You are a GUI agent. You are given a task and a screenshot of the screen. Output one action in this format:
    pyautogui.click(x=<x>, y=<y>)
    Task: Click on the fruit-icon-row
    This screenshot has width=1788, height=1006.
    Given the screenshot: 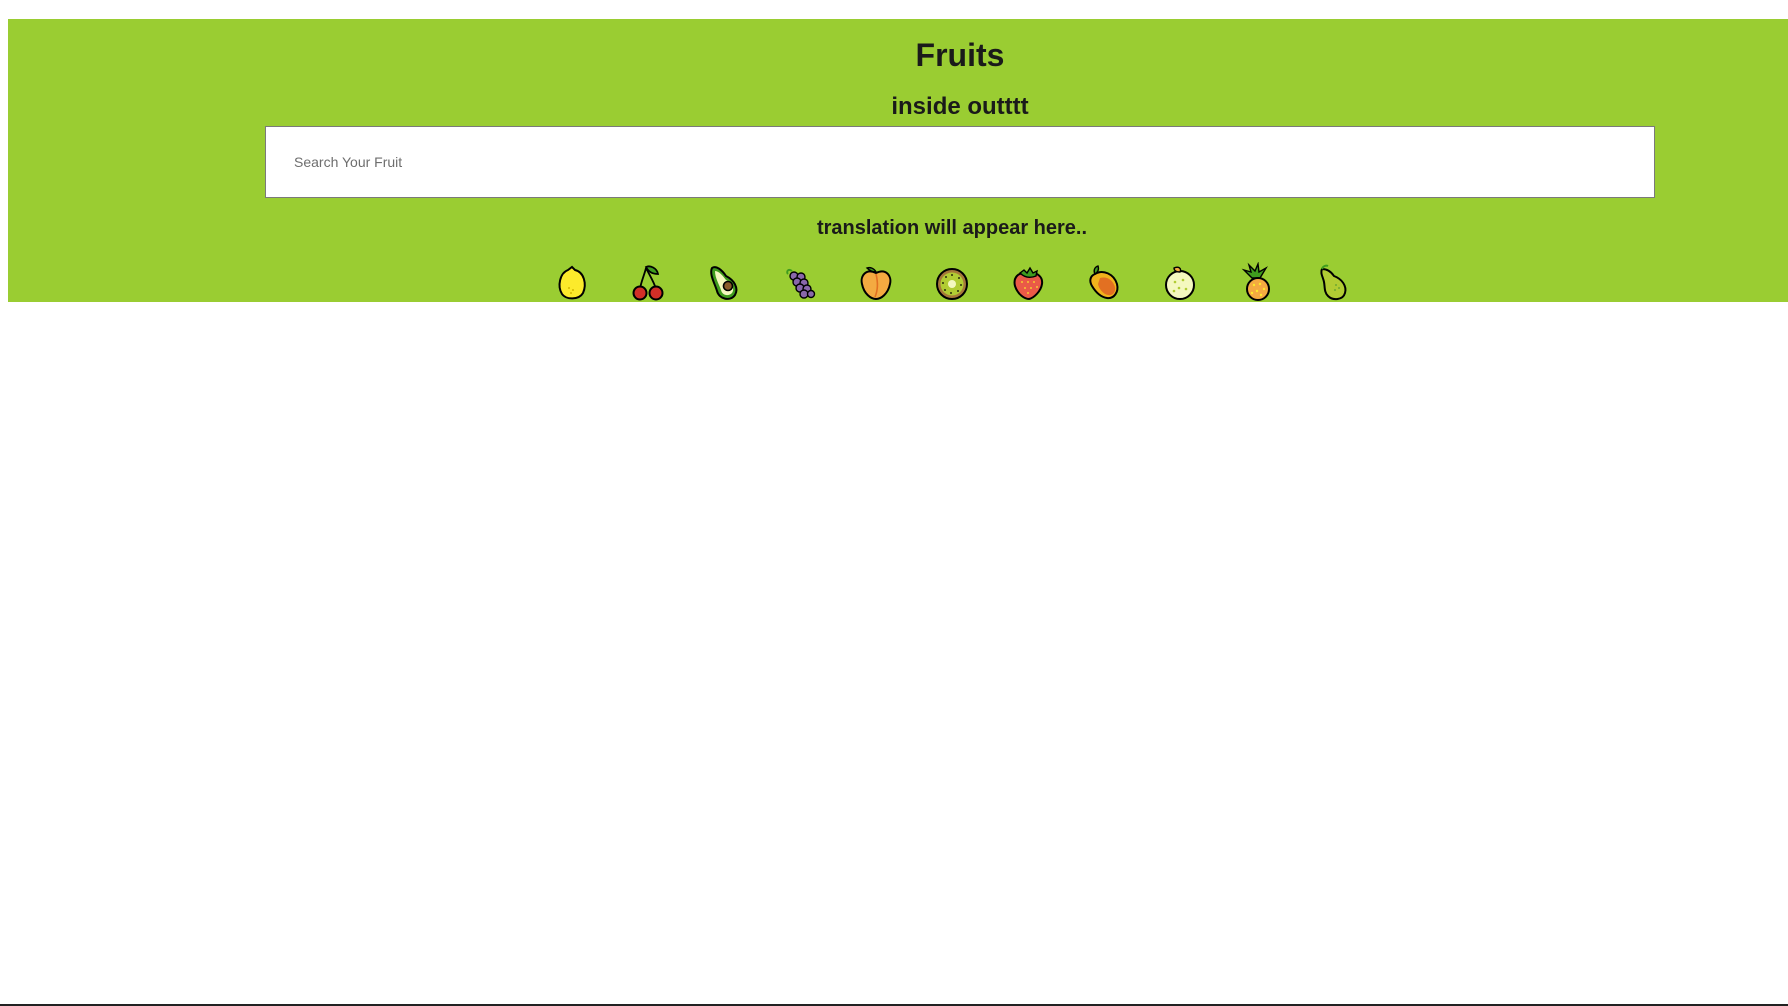 What is the action you would take?
    pyautogui.click(x=894, y=283)
    